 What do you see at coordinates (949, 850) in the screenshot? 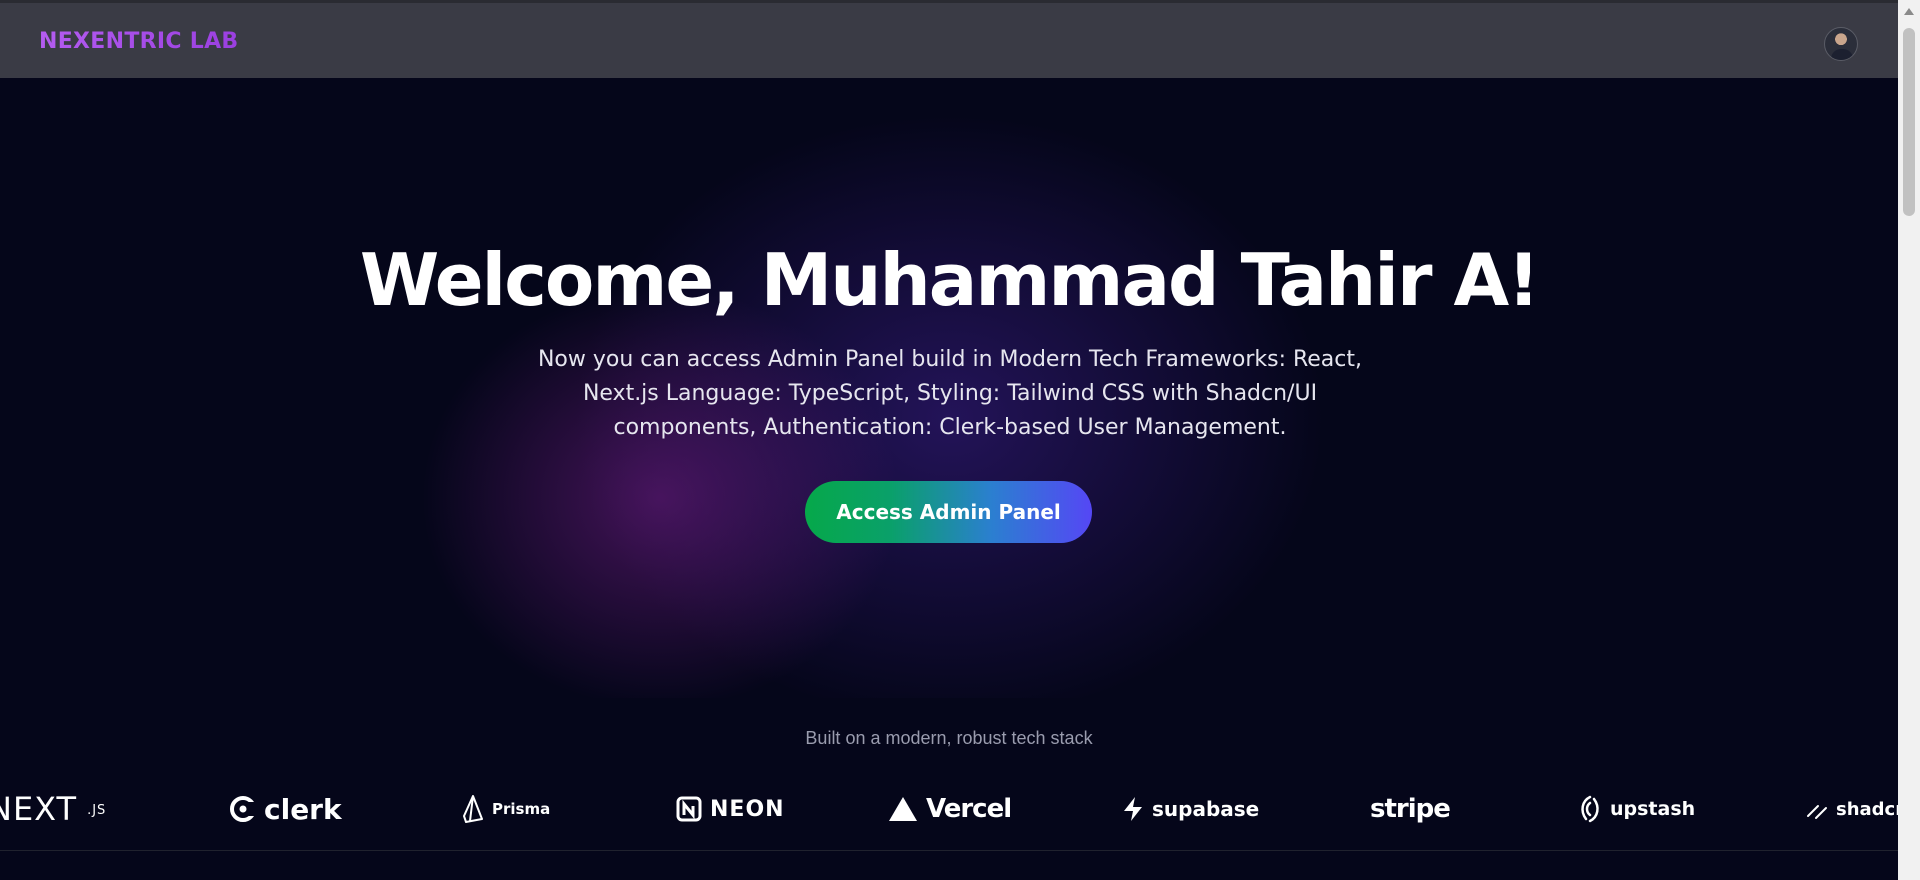
I see `section-divider` at bounding box center [949, 850].